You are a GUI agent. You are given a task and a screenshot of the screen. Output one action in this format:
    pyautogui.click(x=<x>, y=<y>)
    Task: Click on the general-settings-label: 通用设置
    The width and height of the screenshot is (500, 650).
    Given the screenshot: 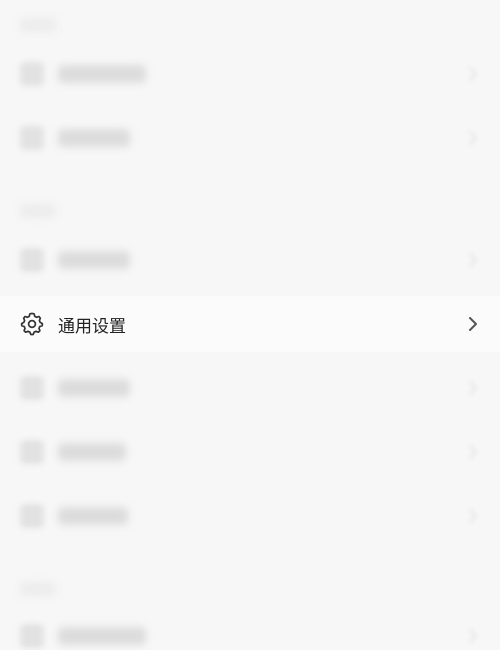 What is the action you would take?
    pyautogui.click(x=92, y=326)
    